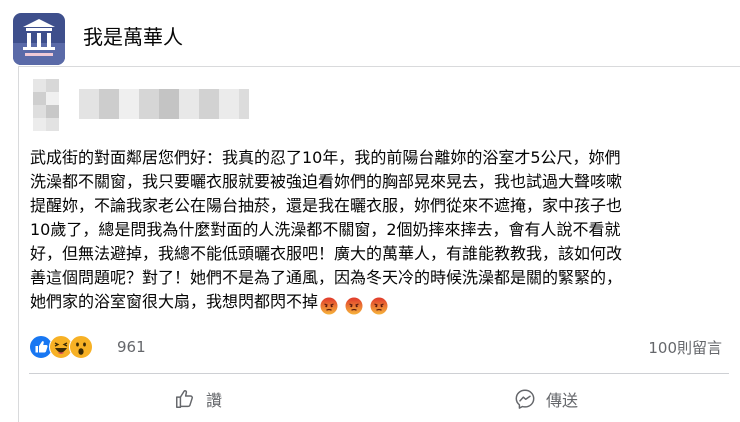 The image size is (740, 422). I want to click on post-line: 好，但無法避掉，我總不能低頭曬衣服吧！廣大的萬華人，有誰能教教我，該如何改, so click(326, 253).